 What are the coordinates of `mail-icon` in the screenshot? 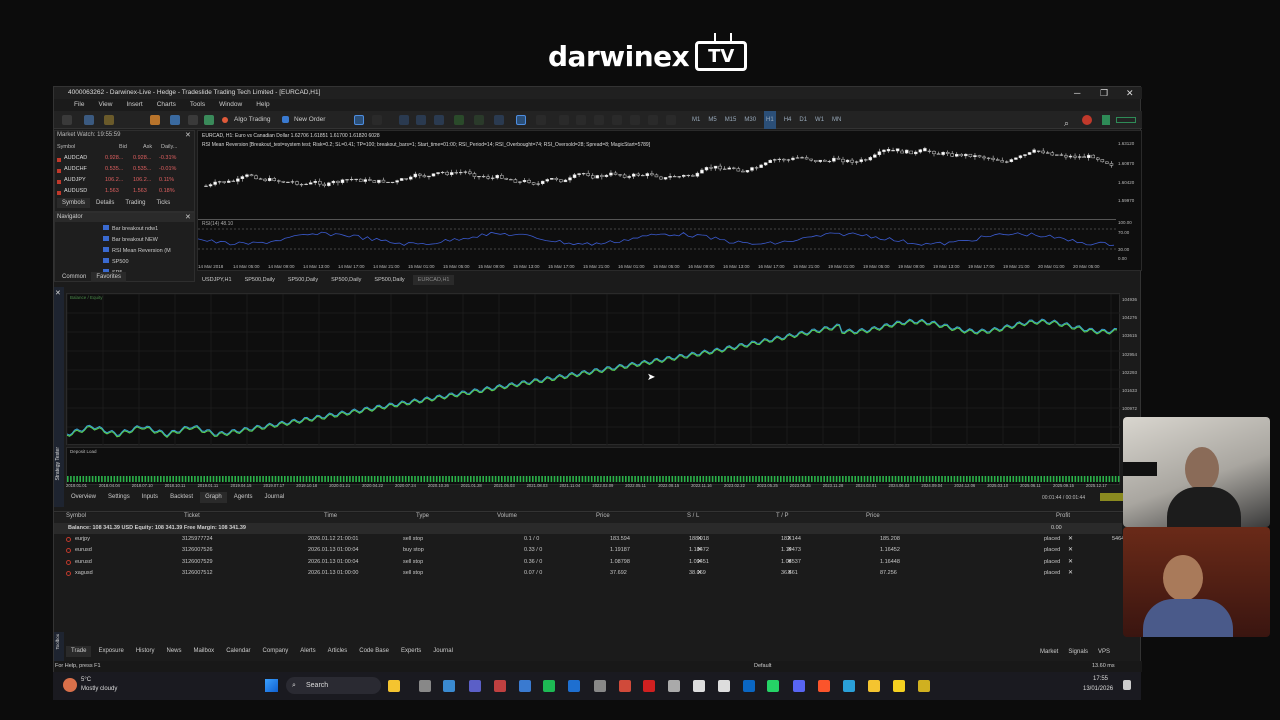 It's located at (574, 686).